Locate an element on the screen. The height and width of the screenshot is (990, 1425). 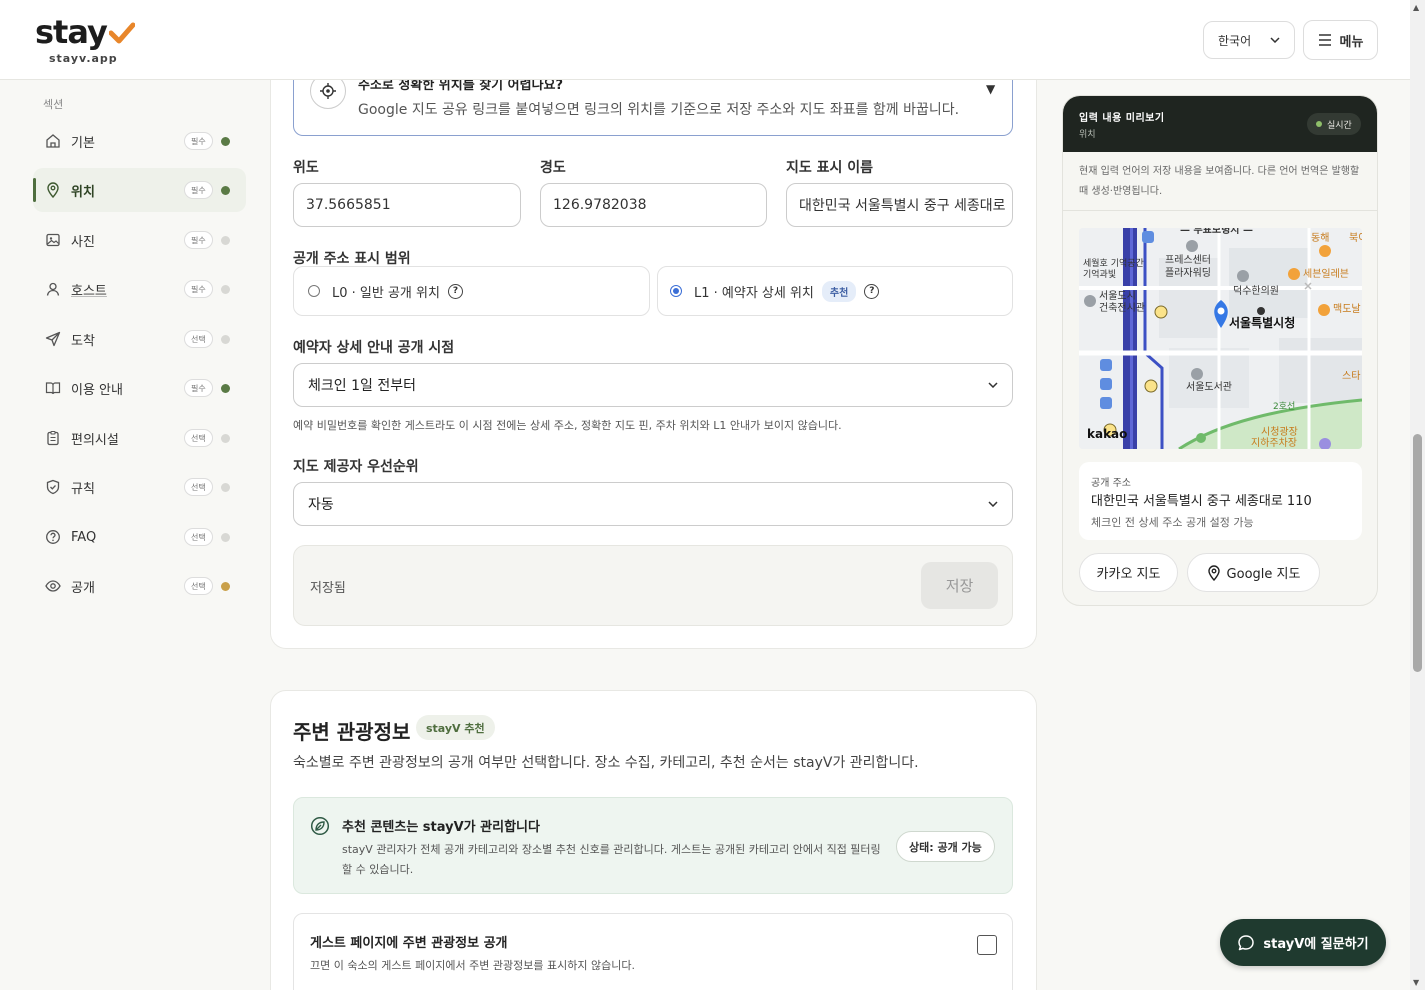
sidebar-item-label: 편의시설 is located at coordinates (95, 440).